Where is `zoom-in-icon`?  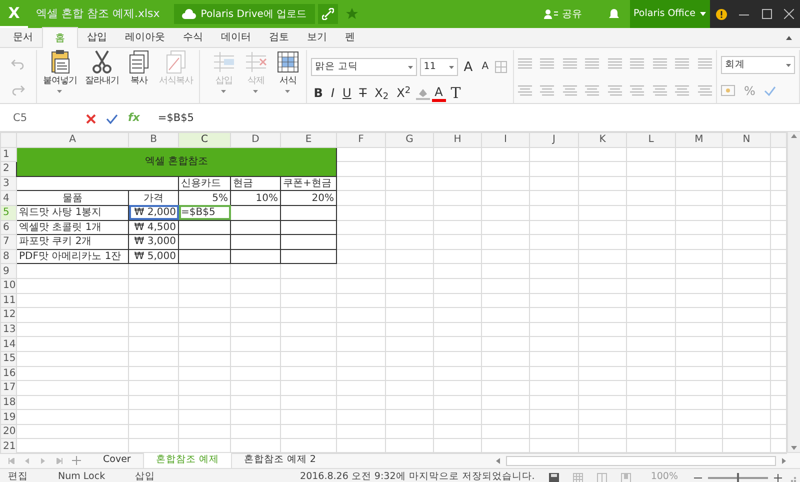
zoom-in-icon is located at coordinates (778, 478).